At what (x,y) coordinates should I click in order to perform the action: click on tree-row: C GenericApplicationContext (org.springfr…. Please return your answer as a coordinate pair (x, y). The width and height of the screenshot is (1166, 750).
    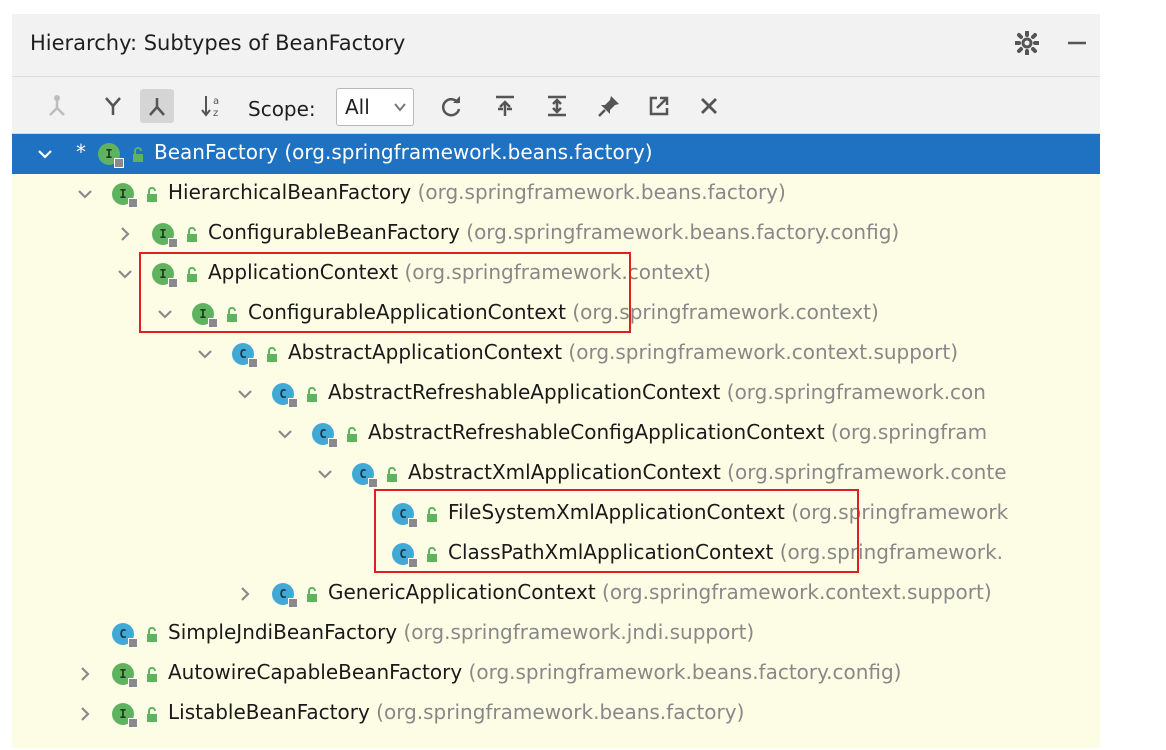
    Looking at the image, I should click on (556, 594).